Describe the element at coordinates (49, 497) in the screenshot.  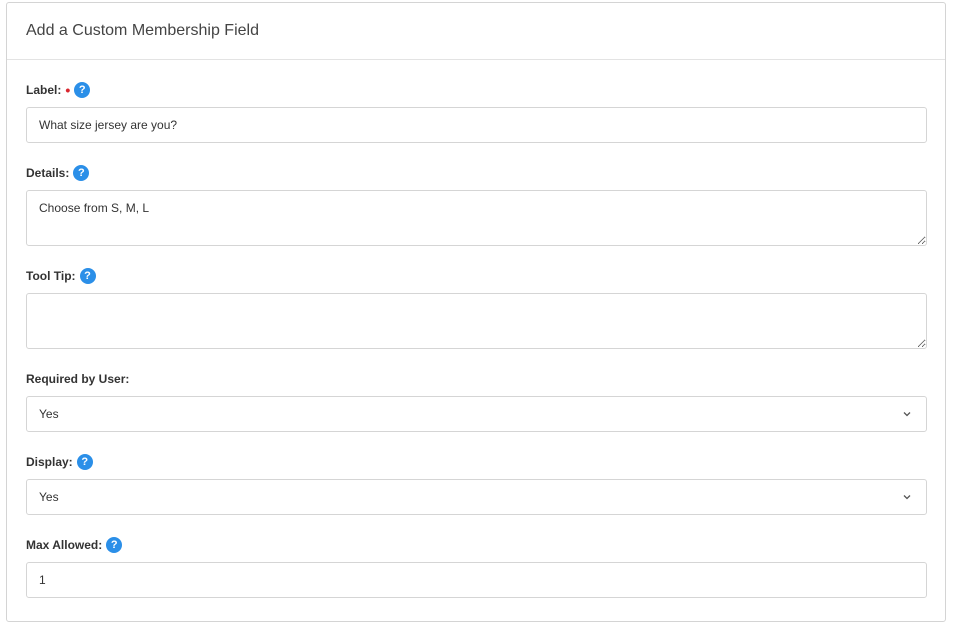
I see `display-selected-value: Yes` at that location.